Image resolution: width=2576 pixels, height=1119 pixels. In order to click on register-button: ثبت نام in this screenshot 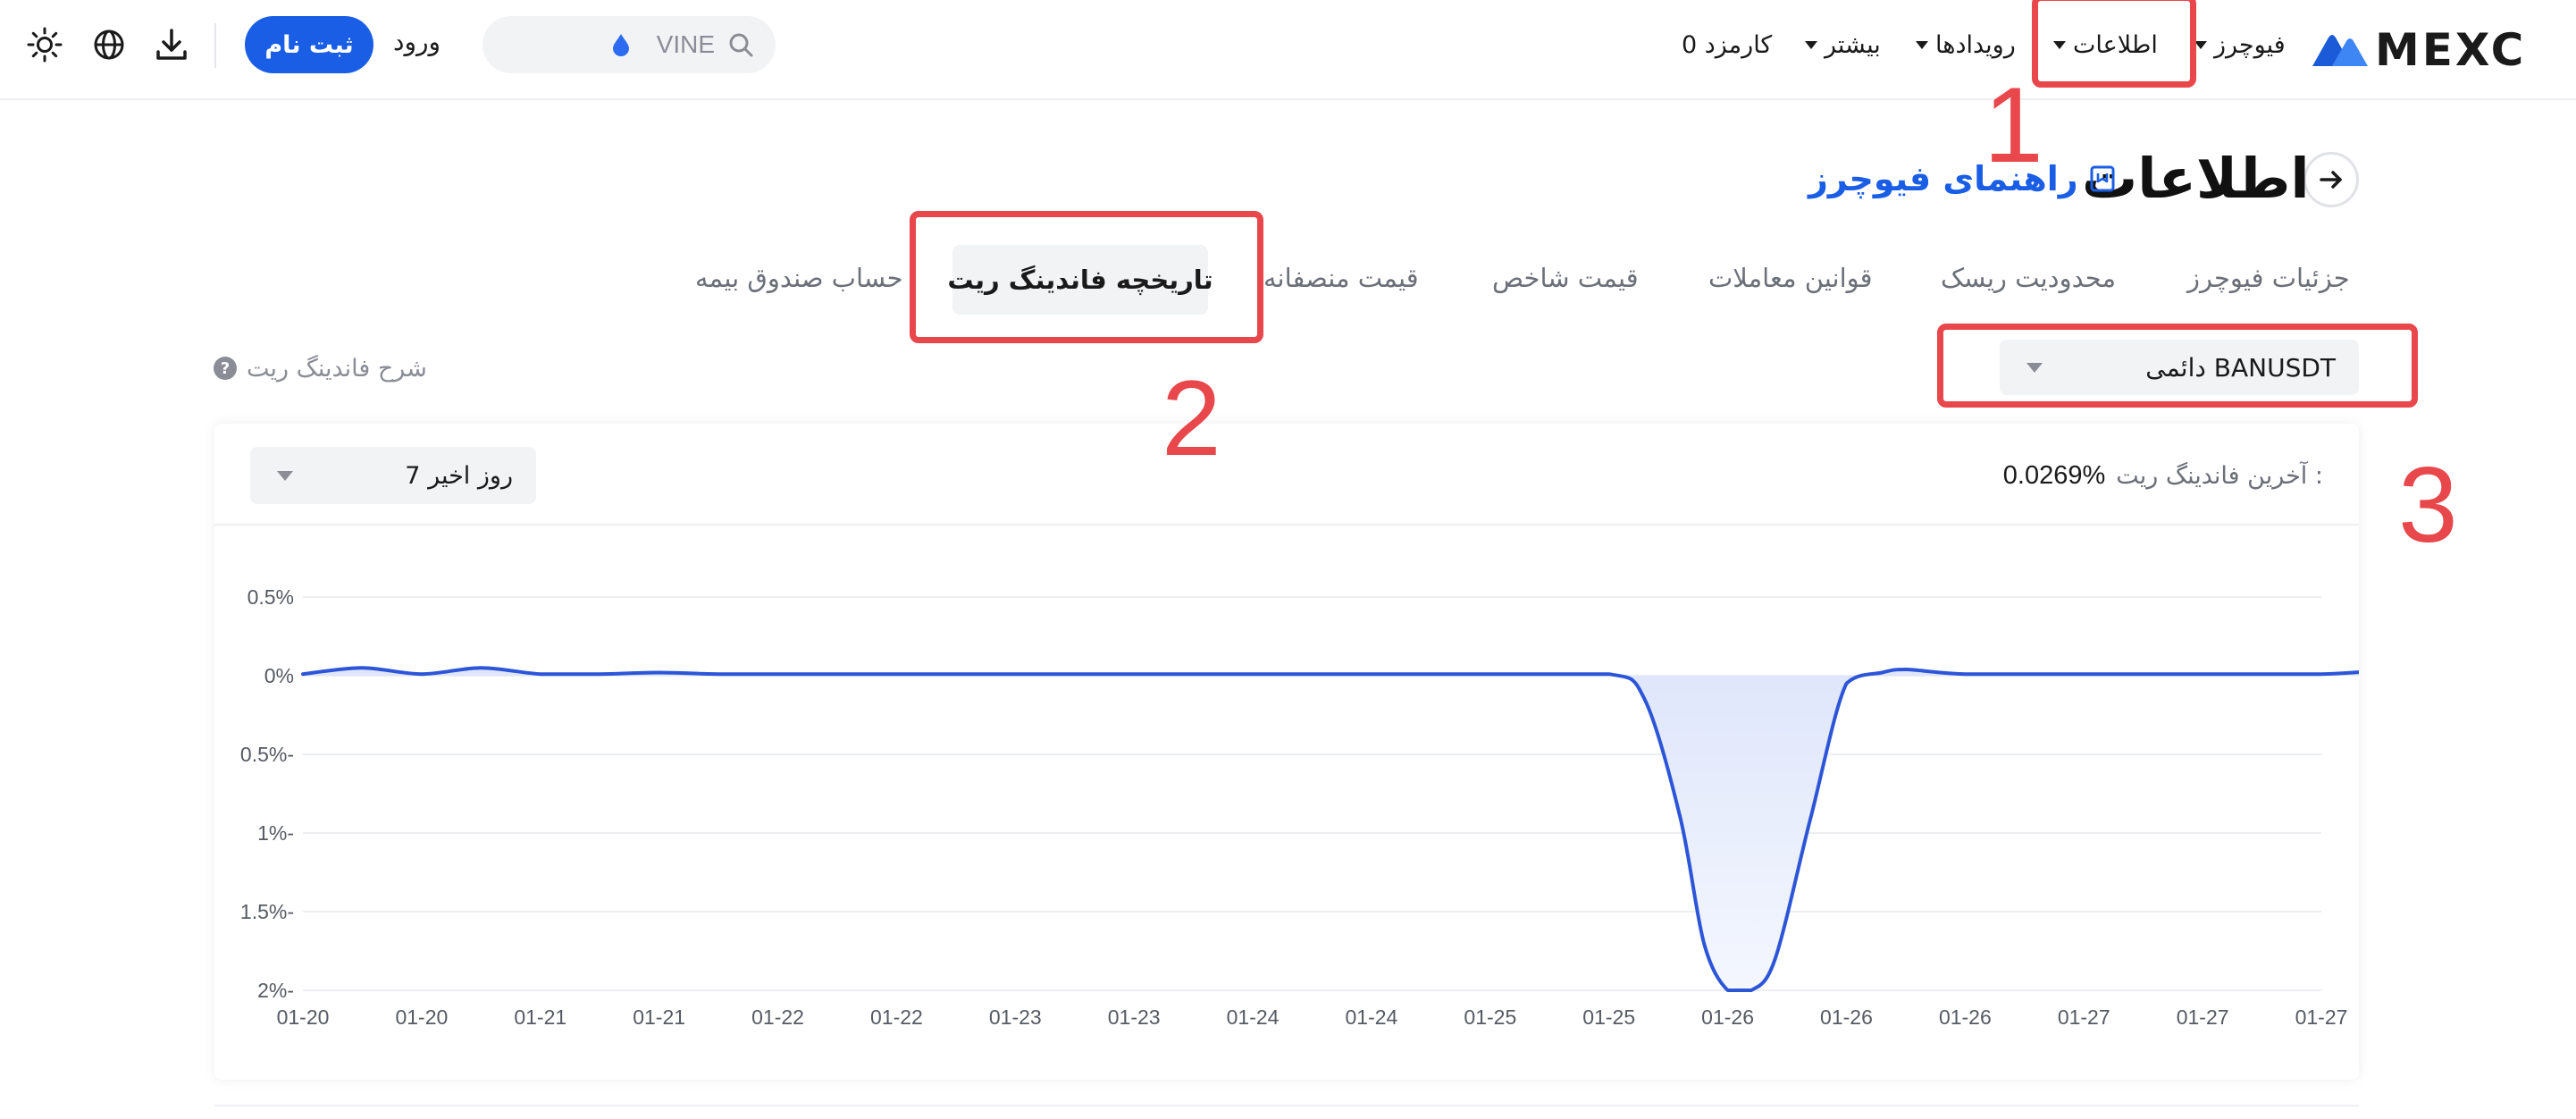, I will do `click(309, 44)`.